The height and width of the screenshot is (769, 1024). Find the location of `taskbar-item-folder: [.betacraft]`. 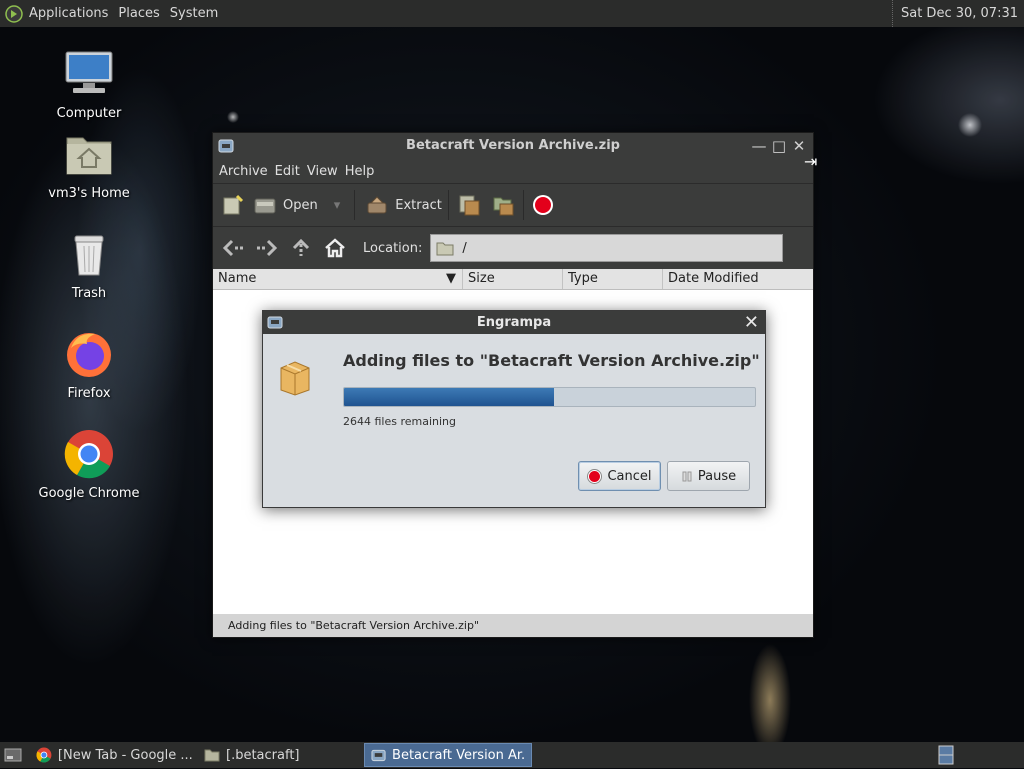

taskbar-item-folder: [.betacraft] is located at coordinates (281, 755).